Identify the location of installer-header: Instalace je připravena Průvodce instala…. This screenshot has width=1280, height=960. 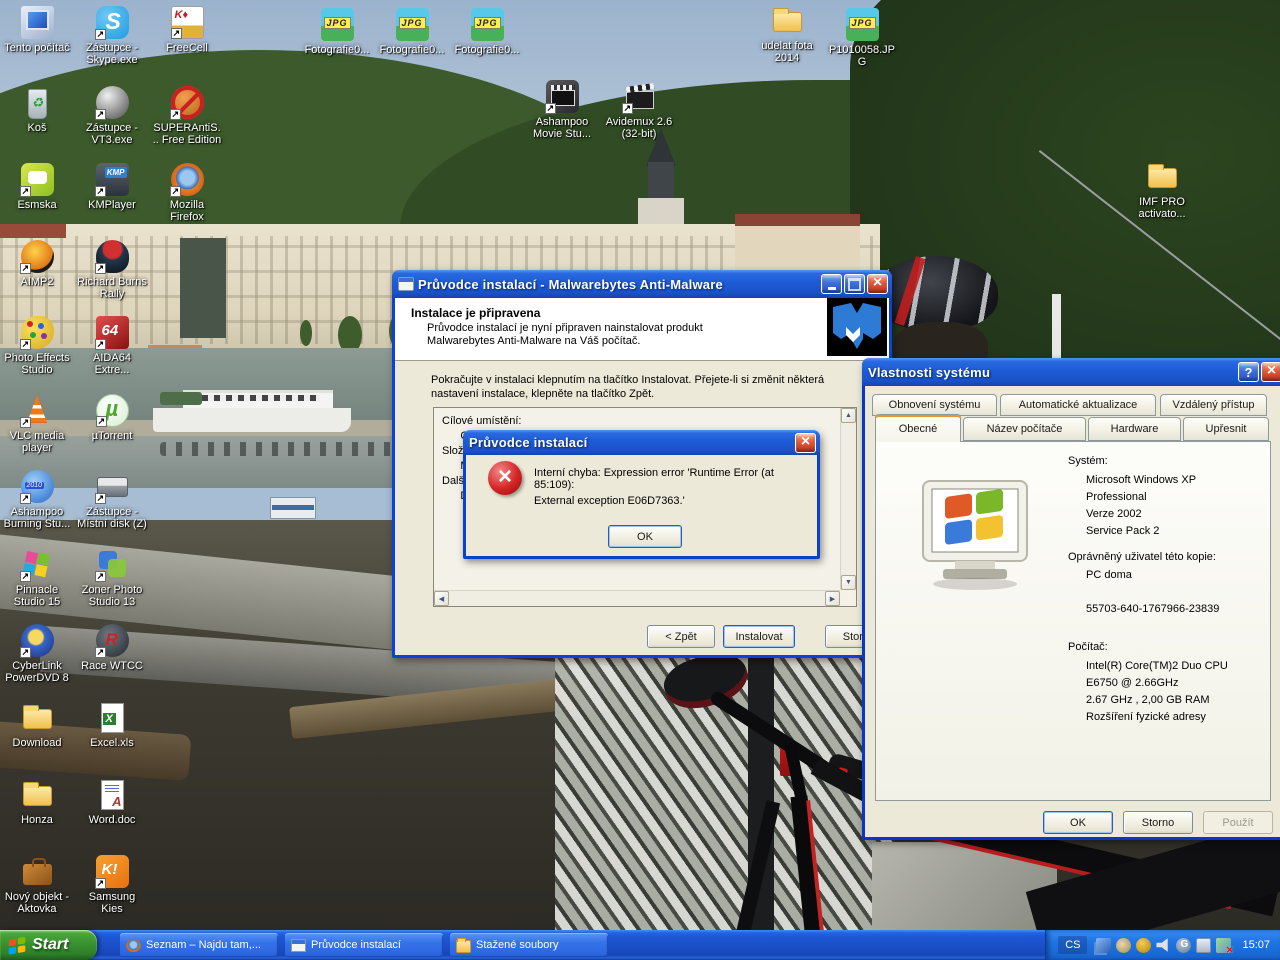
(642, 329).